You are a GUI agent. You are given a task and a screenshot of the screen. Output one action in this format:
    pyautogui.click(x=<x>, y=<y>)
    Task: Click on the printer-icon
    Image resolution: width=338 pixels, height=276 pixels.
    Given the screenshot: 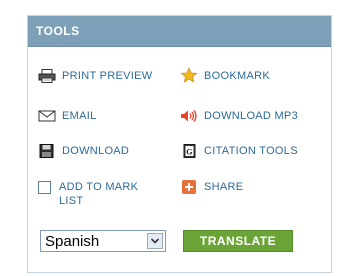 What is the action you would take?
    pyautogui.click(x=47, y=76)
    